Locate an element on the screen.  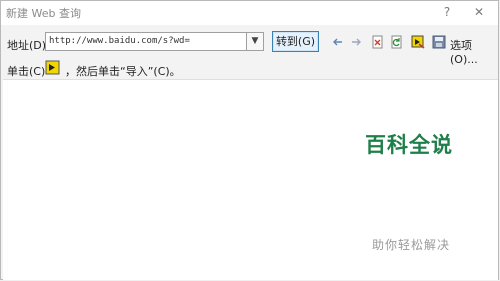
back-arrow-icon is located at coordinates (338, 42).